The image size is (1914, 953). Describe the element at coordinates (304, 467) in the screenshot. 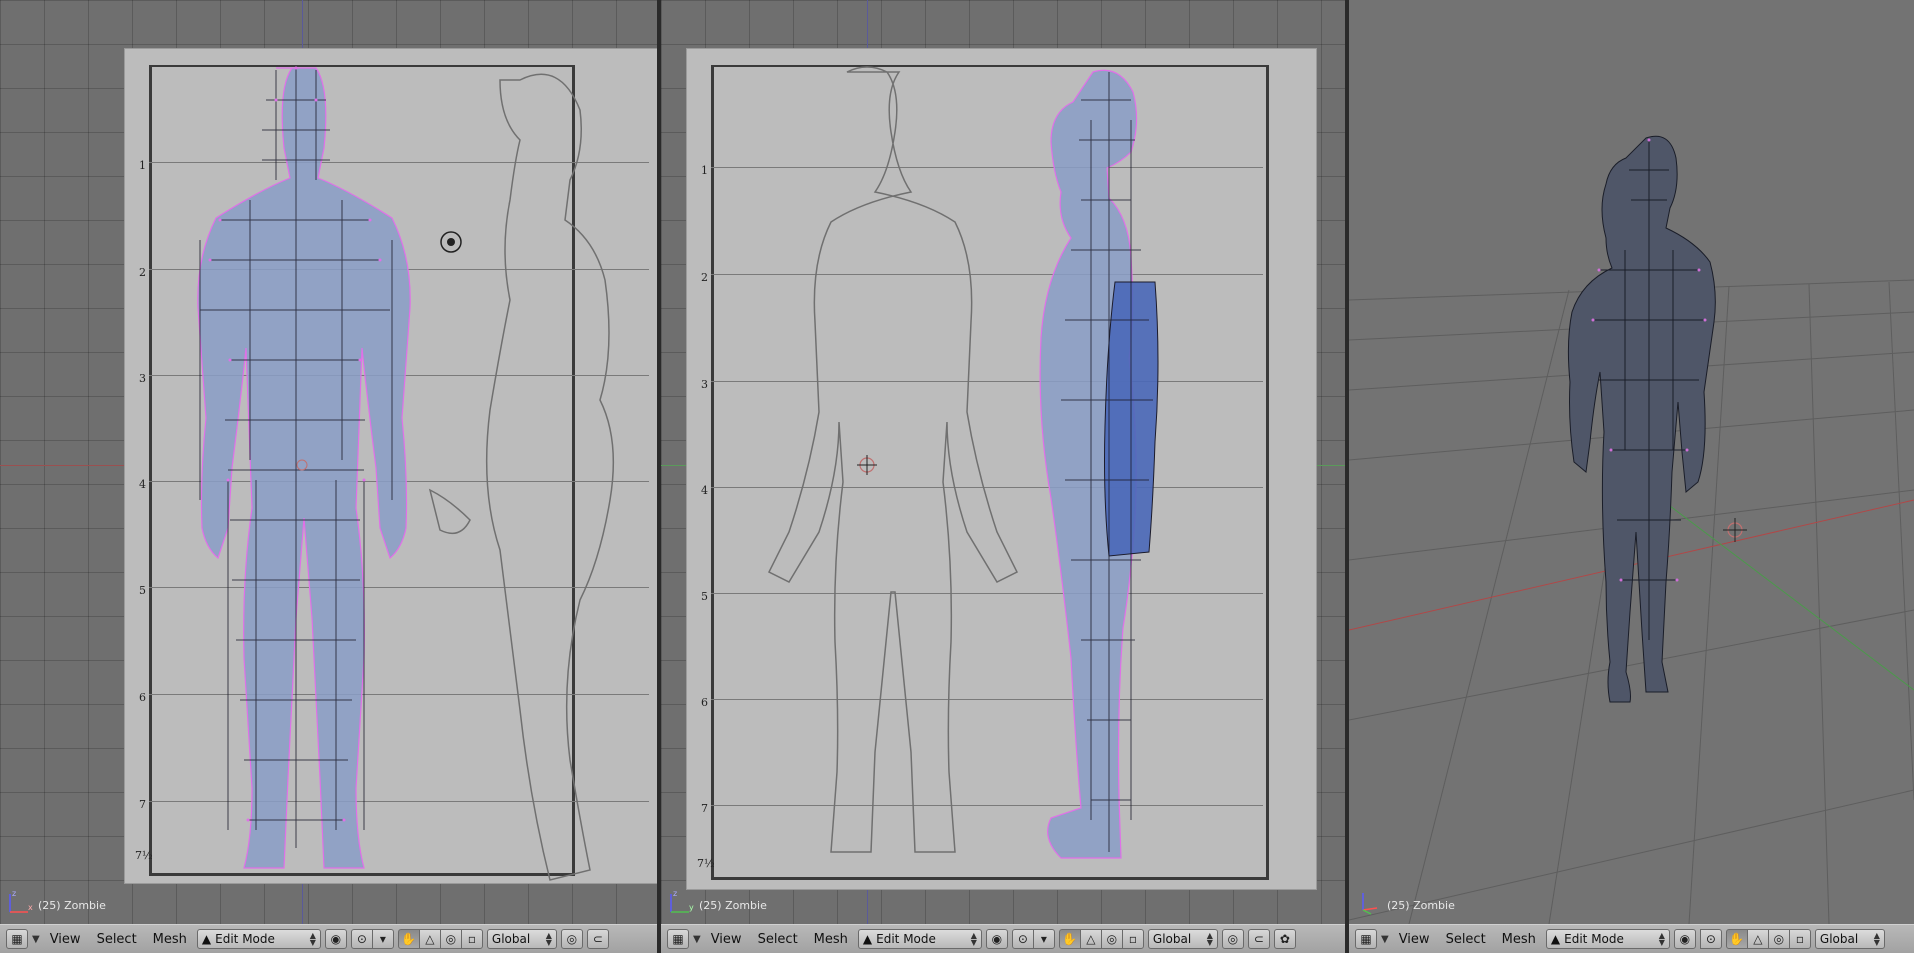

I see `mesh-body-front` at that location.